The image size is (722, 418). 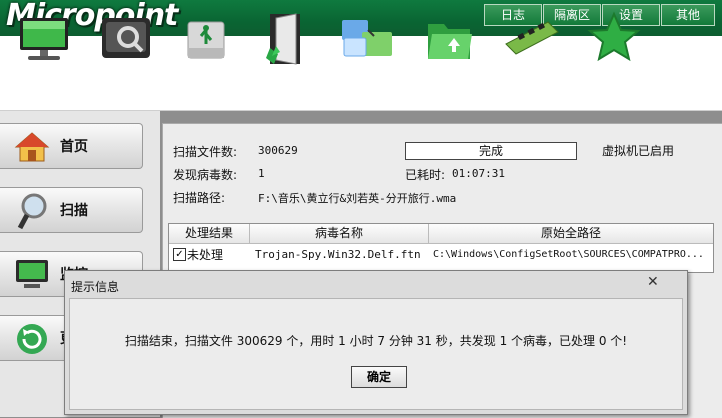 What do you see at coordinates (532, 39) in the screenshot?
I see `memory-chip-icon` at bounding box center [532, 39].